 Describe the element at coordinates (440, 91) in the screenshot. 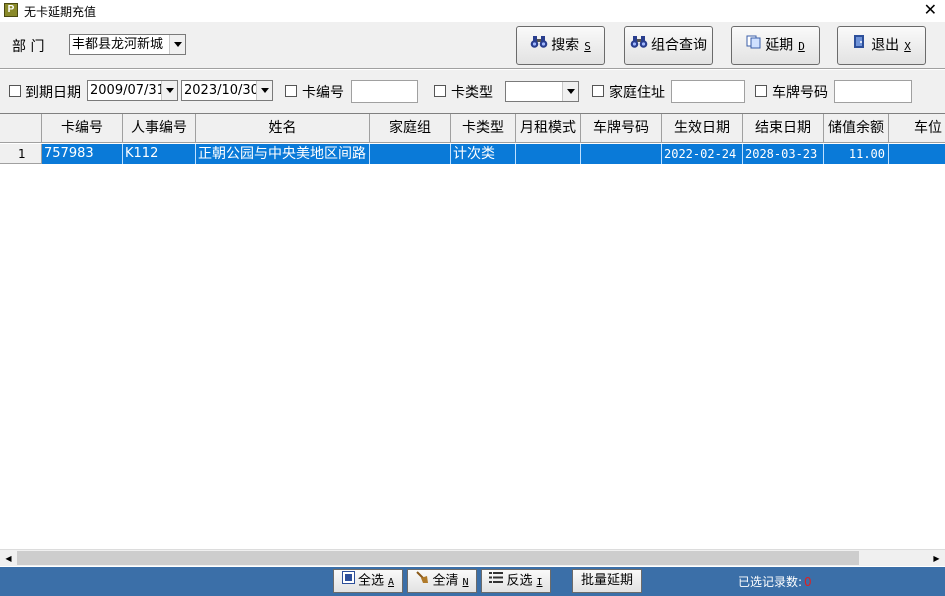

I see `card-type-checkbox` at that location.